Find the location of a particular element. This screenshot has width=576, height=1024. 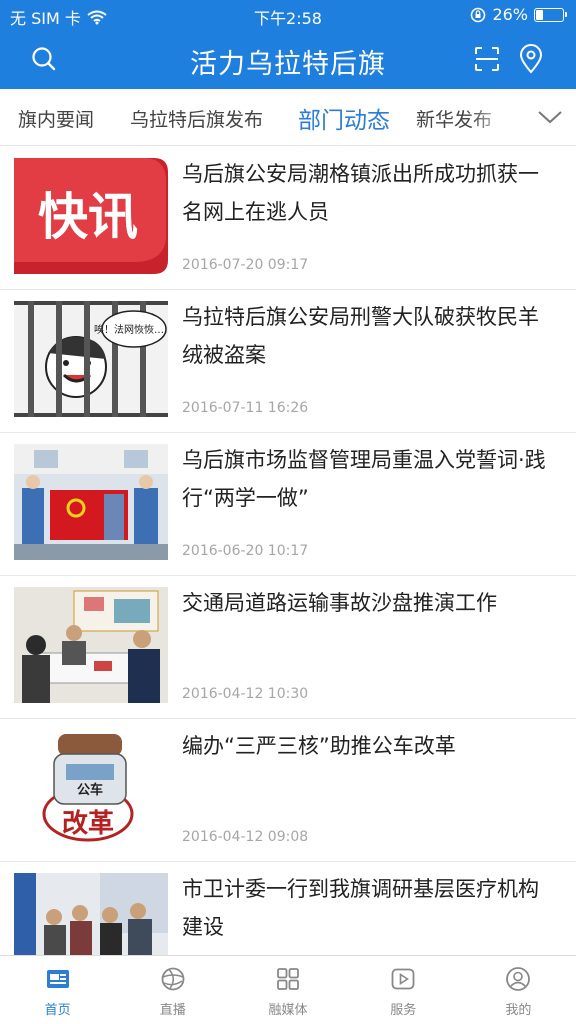

news-thumbnail: 公车 改革 is located at coordinates (91, 788).